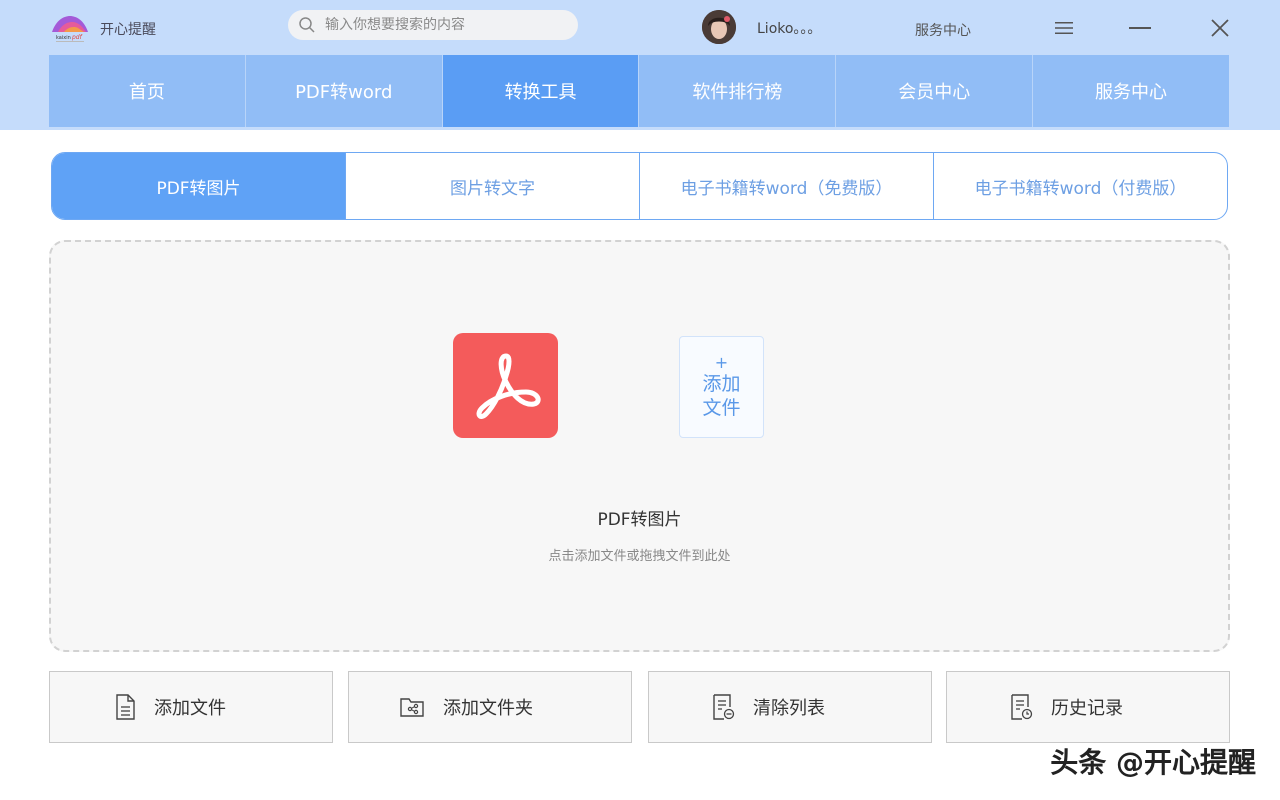 The width and height of the screenshot is (1280, 800). I want to click on pdf-icon, so click(505, 385).